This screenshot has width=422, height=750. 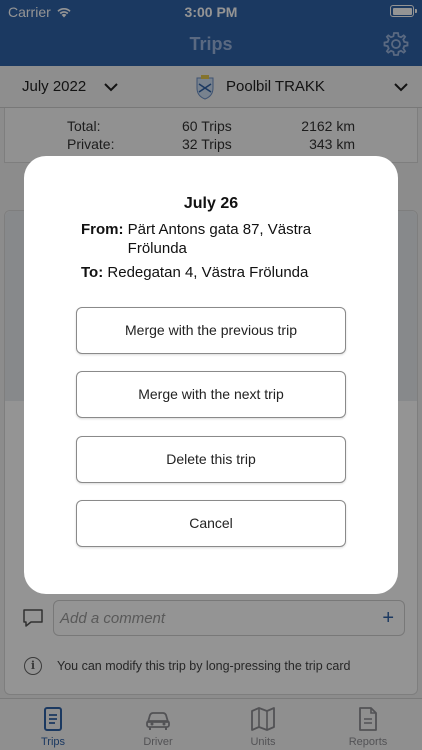 What do you see at coordinates (211, 330) in the screenshot?
I see `merge-previous-button: Merge with the previous trip` at bounding box center [211, 330].